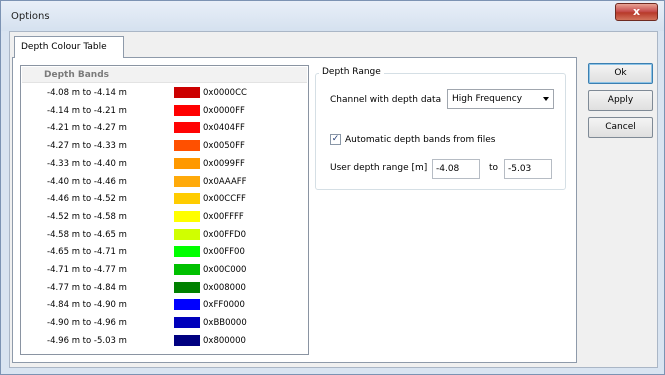  Describe the element at coordinates (164, 305) in the screenshot. I see `list-item: -4.84 m to -4.90 m 0xFF0000` at that location.